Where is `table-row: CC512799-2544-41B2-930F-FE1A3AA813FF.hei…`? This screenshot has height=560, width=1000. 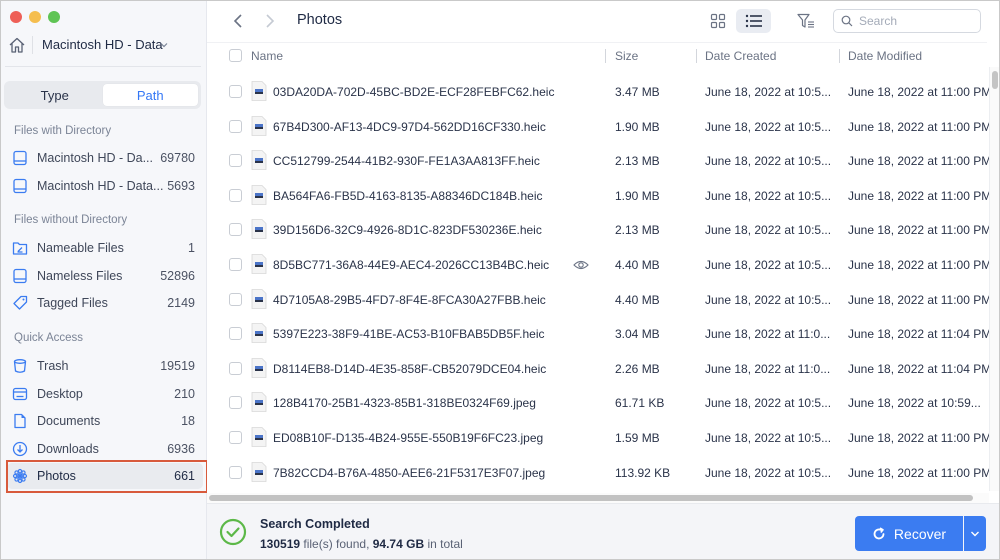 table-row: CC512799-2544-41B2-930F-FE1A3AA813FF.hei… is located at coordinates (599, 160).